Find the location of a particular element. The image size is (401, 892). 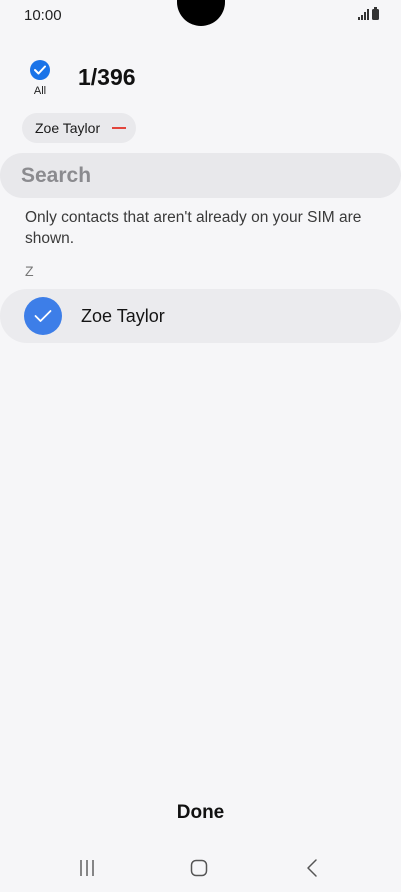

status-bar: 10:00 is located at coordinates (200, 16).